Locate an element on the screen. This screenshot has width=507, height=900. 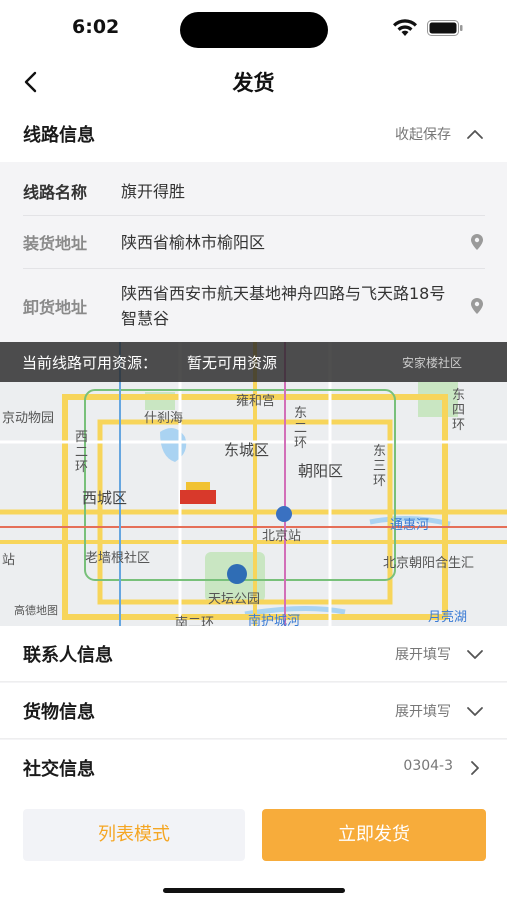
map-label: 西二环 is located at coordinates (82, 452).